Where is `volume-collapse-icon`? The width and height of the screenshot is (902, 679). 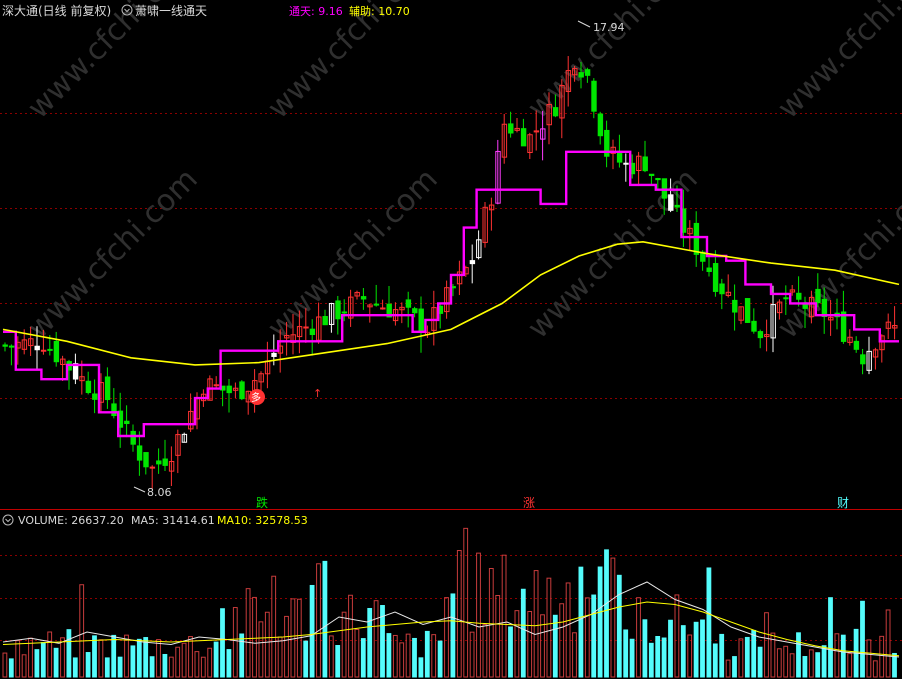
volume-collapse-icon is located at coordinates (8, 520).